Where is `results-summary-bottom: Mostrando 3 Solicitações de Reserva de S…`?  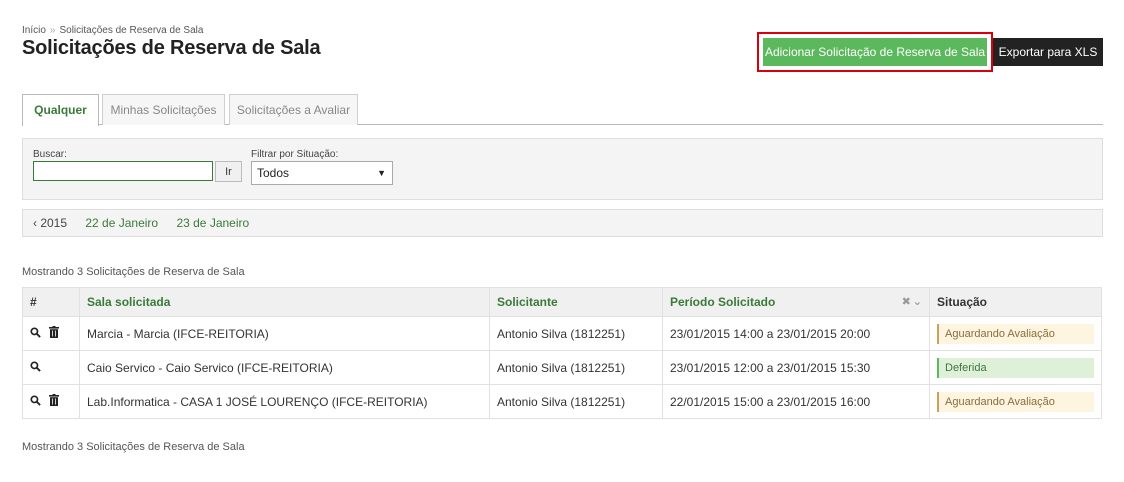
results-summary-bottom: Mostrando 3 Solicitações de Reserva de S… is located at coordinates (133, 447).